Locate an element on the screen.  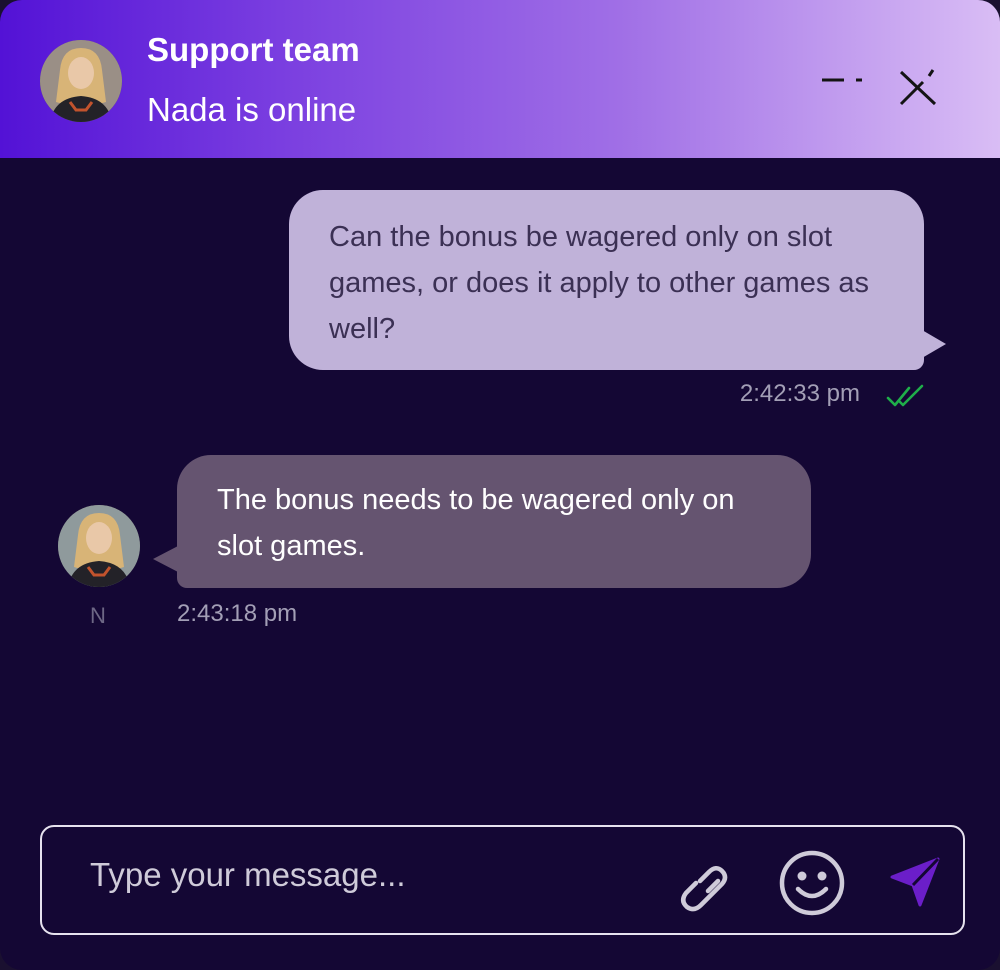
incoming-message-time: 2:43:18 pm is located at coordinates (237, 613).